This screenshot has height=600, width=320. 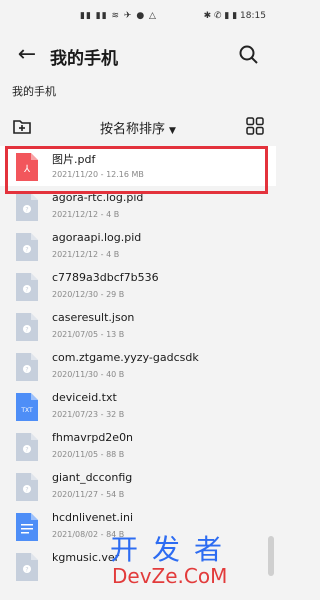 What do you see at coordinates (92, 477) in the screenshot?
I see `file-name: giant_dcconfig` at bounding box center [92, 477].